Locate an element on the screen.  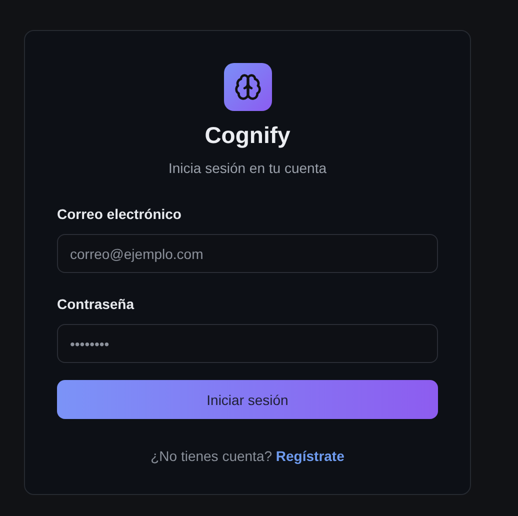
field-label: Contraseña is located at coordinates (96, 304).